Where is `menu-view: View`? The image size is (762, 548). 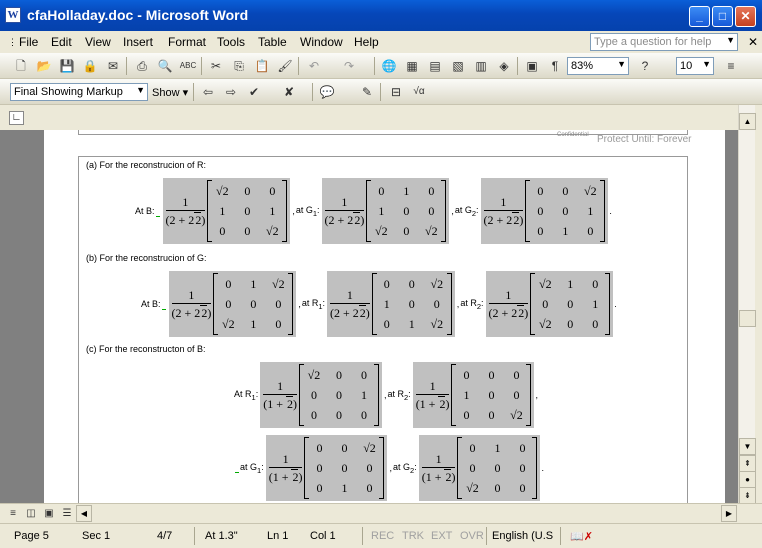
menu-view: View is located at coordinates (98, 42).